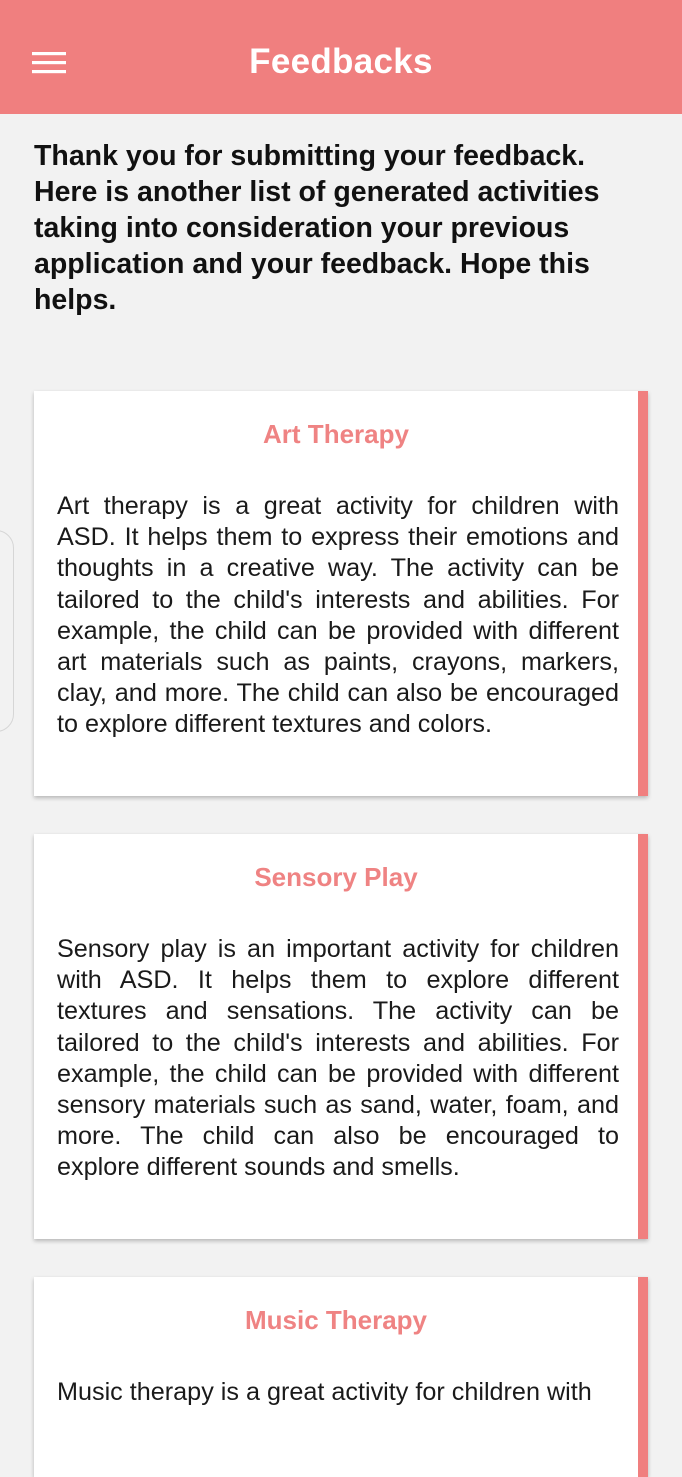 This screenshot has width=682, height=1477. What do you see at coordinates (341, 61) in the screenshot?
I see `page-title: Feedbacks` at bounding box center [341, 61].